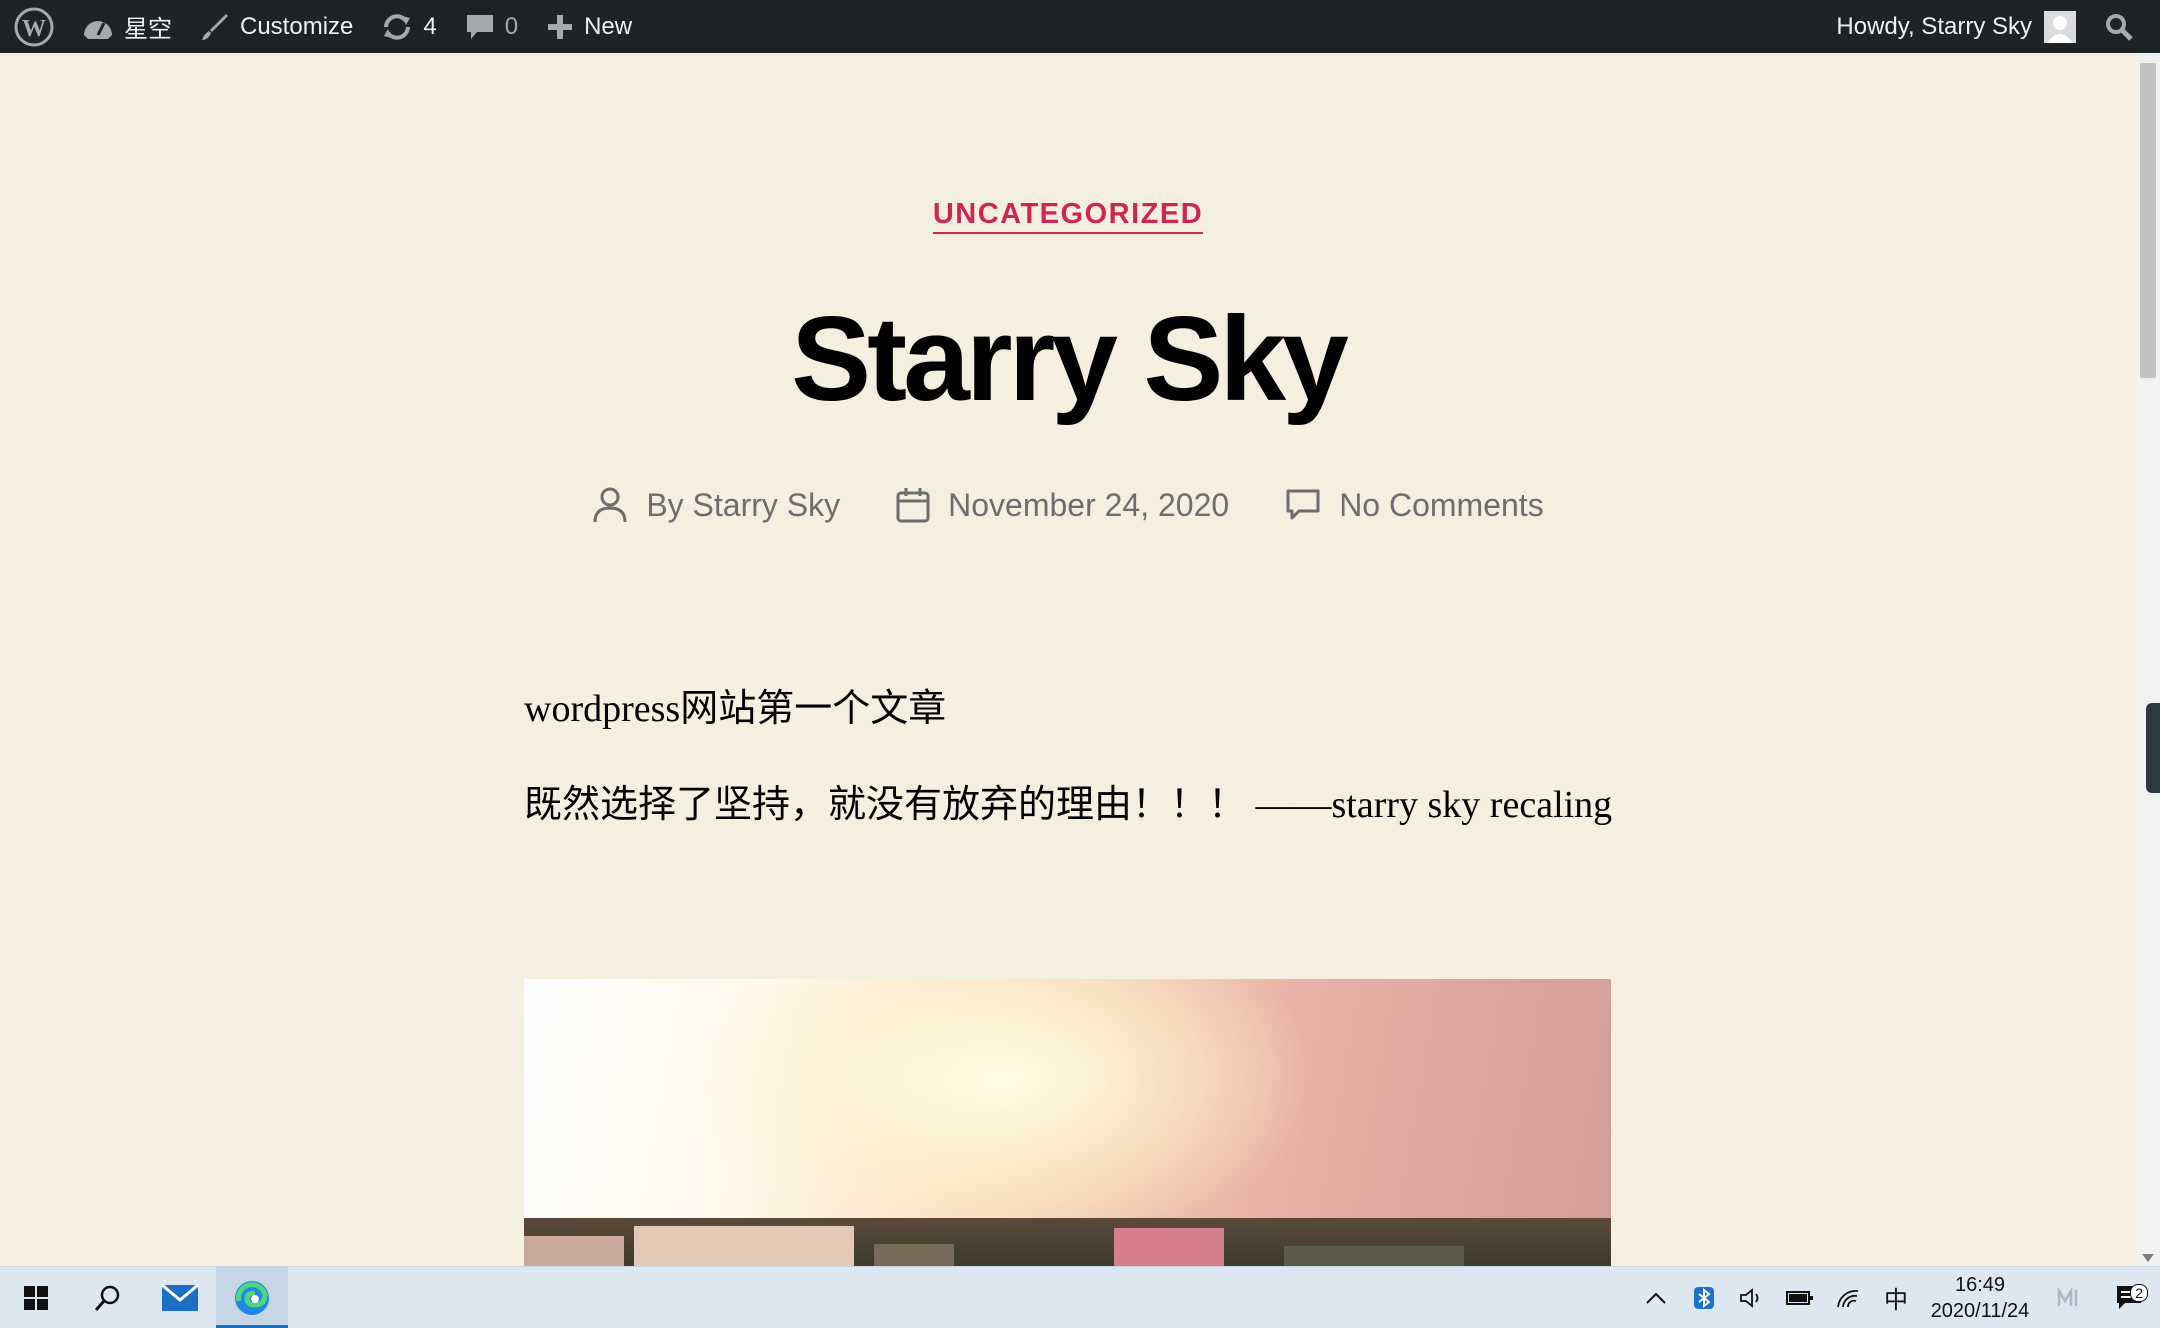 The height and width of the screenshot is (1328, 2160). I want to click on mail-icon, so click(180, 1297).